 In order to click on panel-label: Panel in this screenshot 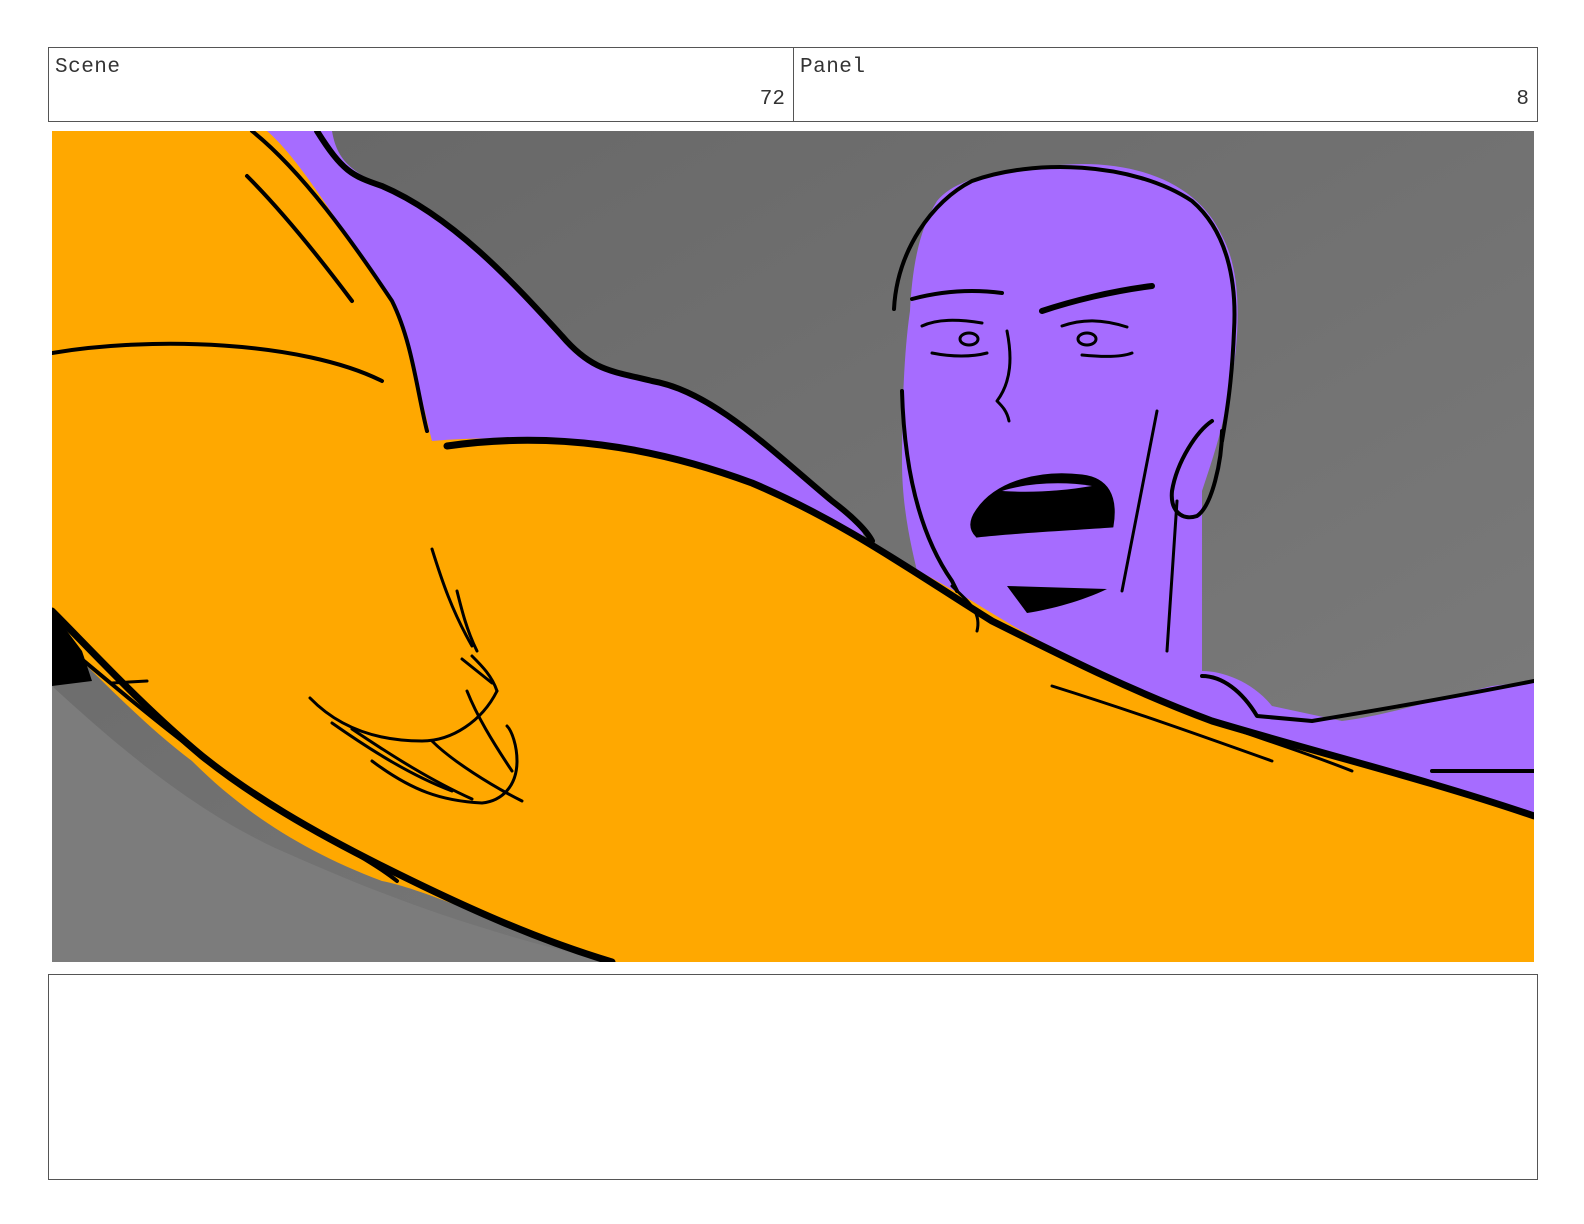, I will do `click(833, 67)`.